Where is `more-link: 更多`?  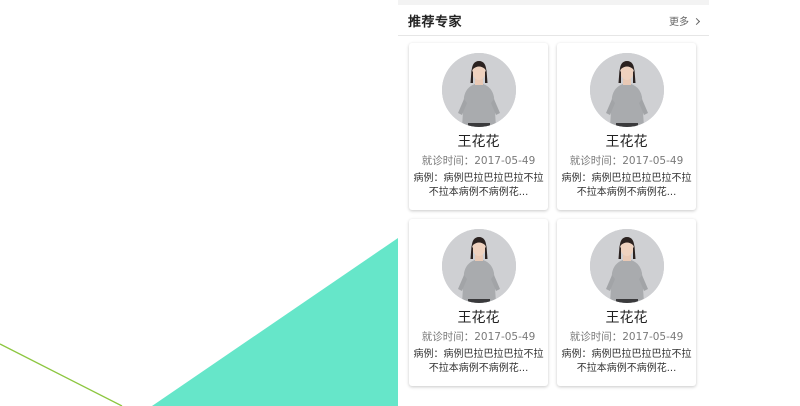
more-link: 更多 is located at coordinates (685, 20).